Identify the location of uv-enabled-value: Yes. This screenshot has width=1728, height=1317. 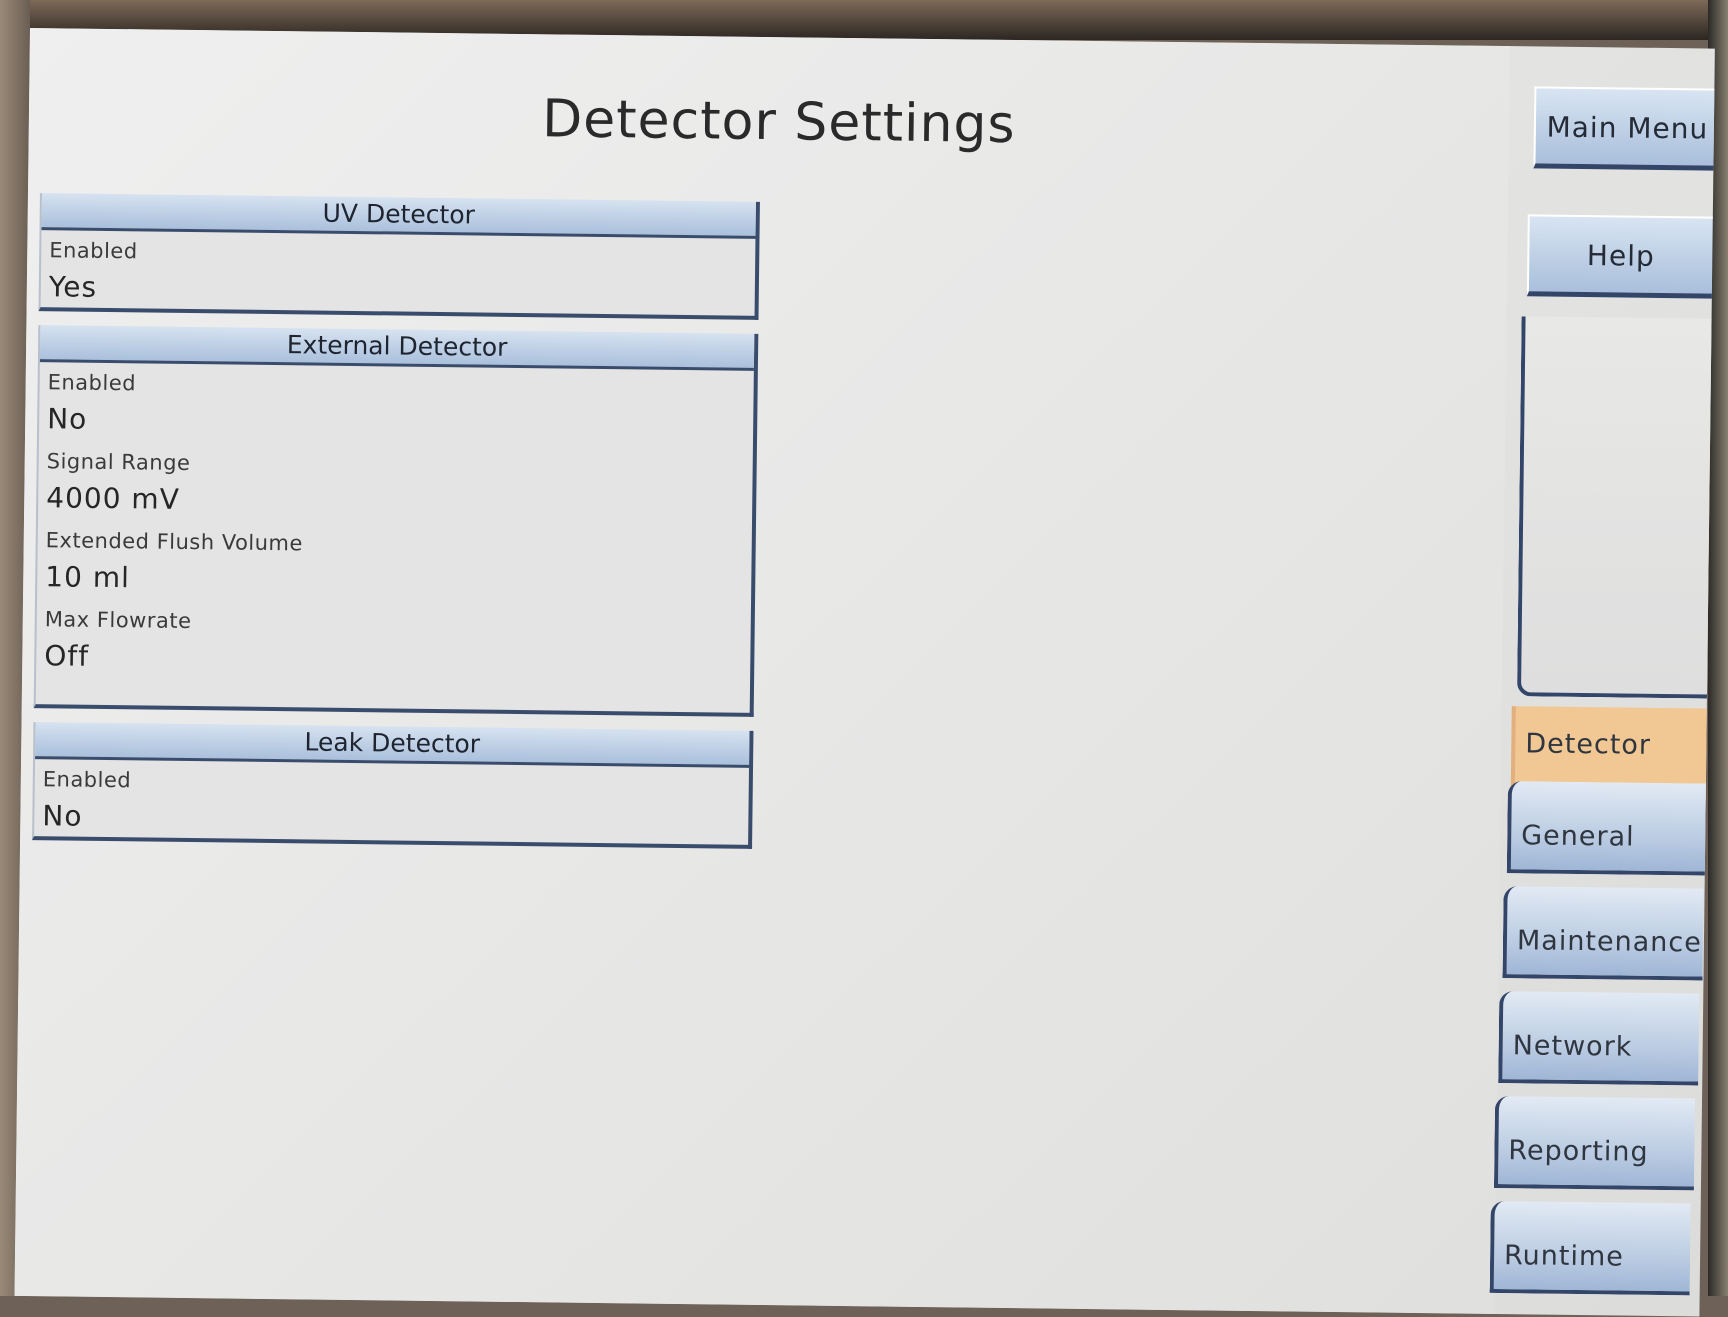
(398, 291).